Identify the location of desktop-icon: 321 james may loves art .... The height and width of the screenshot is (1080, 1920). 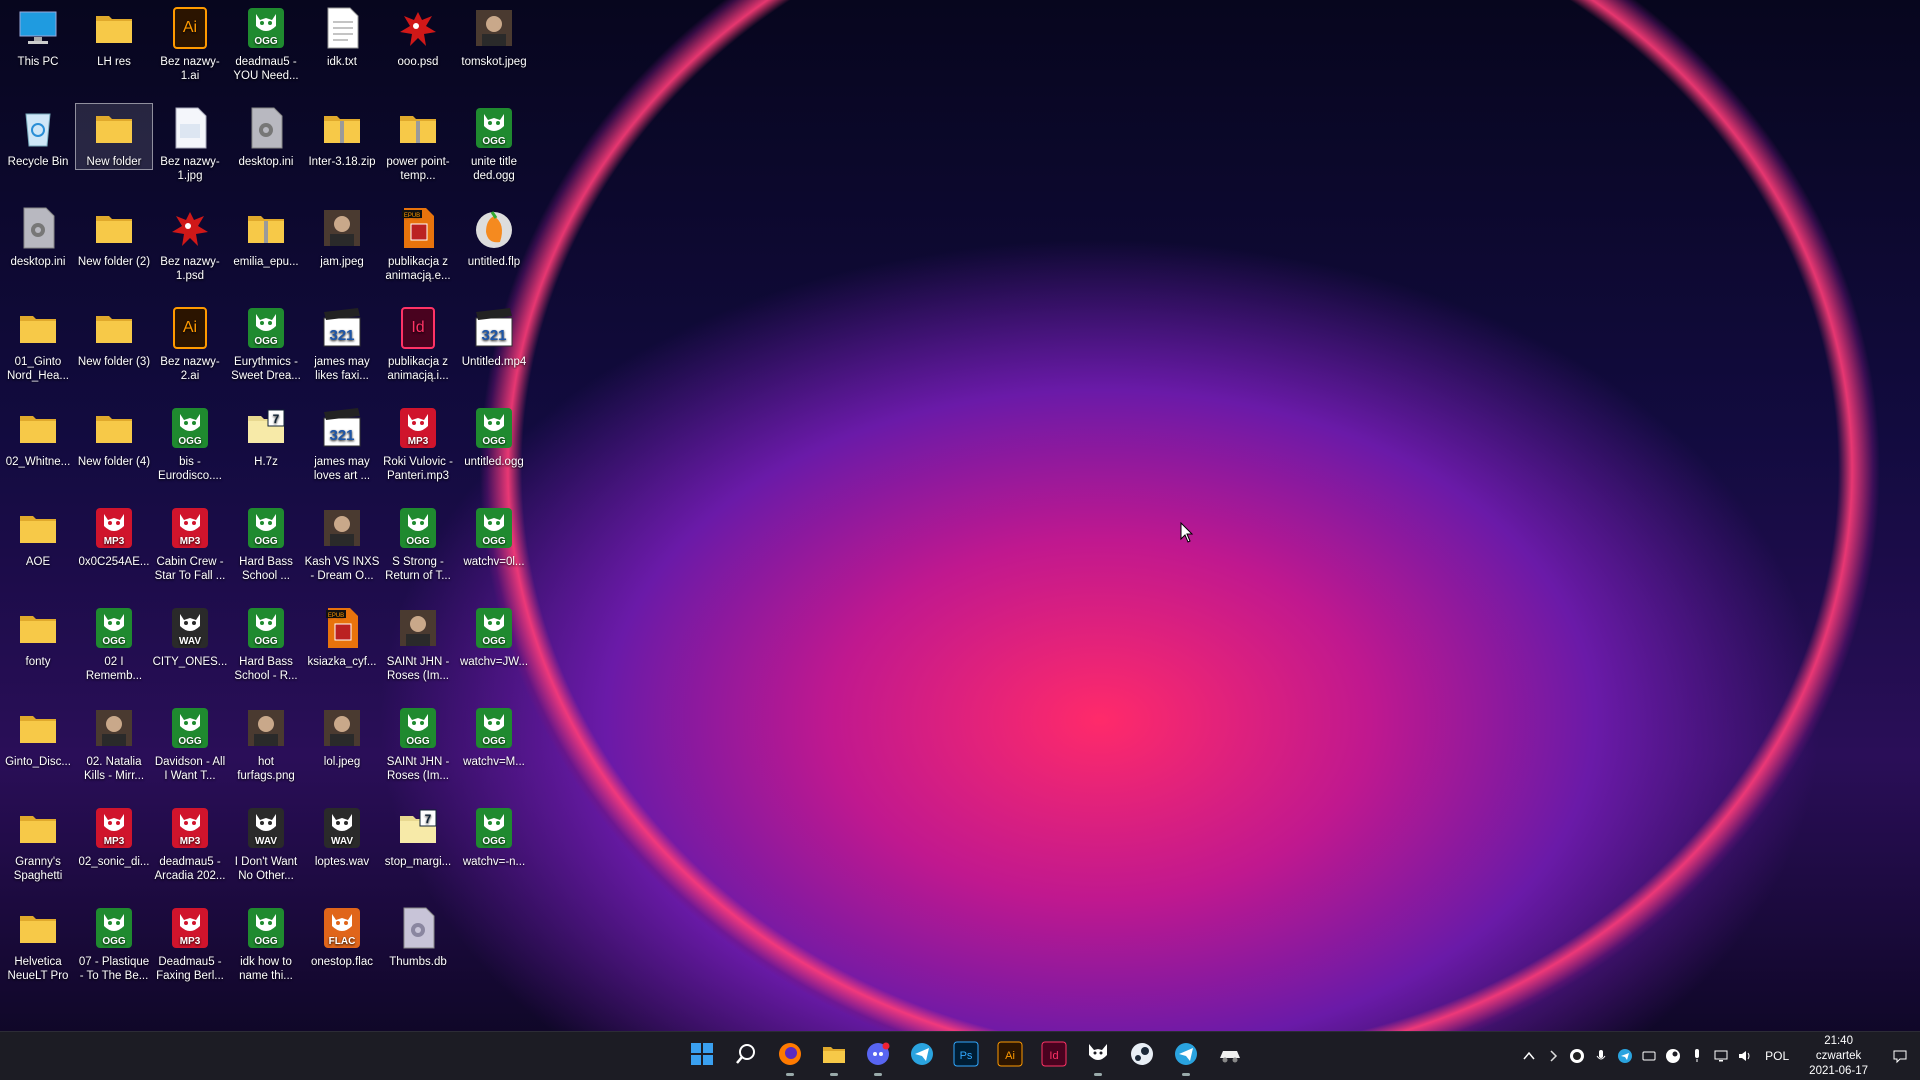
(342, 443).